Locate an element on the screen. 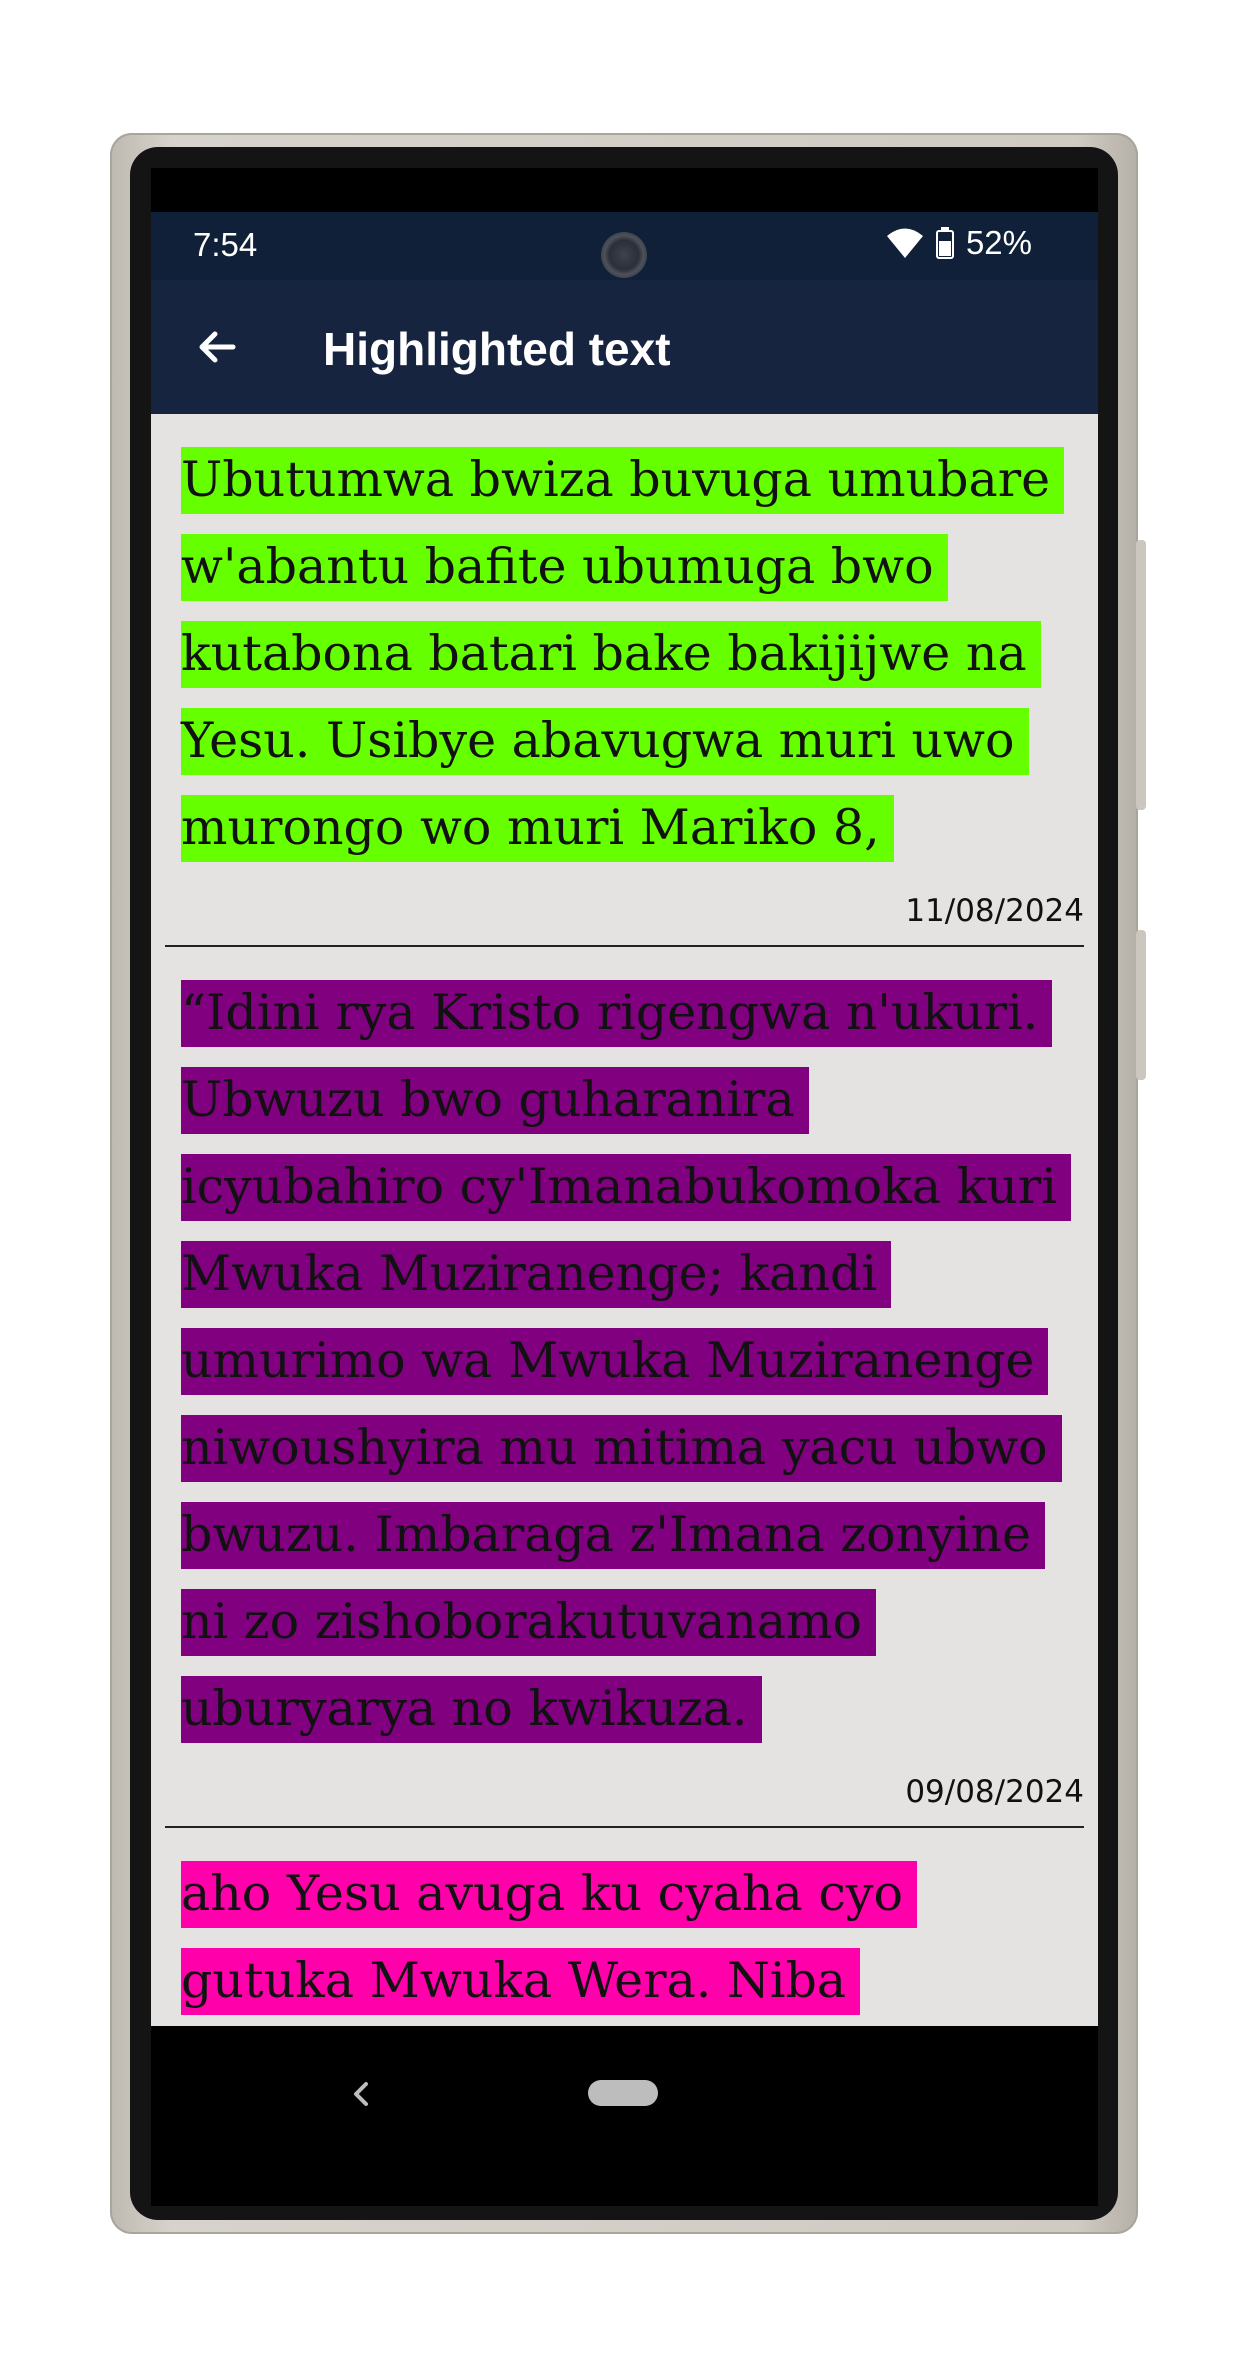  nav-back-icon is located at coordinates (361, 2094).